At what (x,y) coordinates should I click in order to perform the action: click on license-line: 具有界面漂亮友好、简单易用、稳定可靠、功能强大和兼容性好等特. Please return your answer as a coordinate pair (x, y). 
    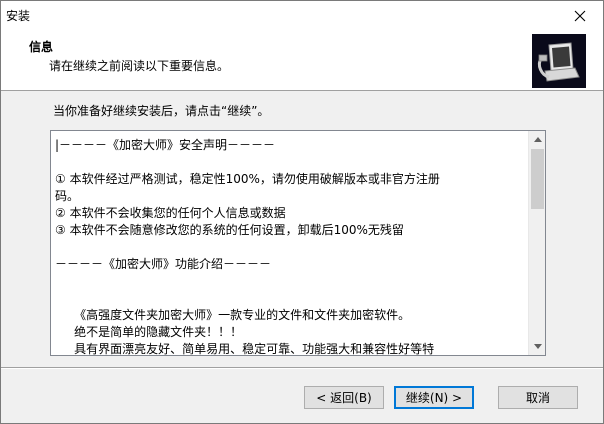
    Looking at the image, I should click on (245, 349).